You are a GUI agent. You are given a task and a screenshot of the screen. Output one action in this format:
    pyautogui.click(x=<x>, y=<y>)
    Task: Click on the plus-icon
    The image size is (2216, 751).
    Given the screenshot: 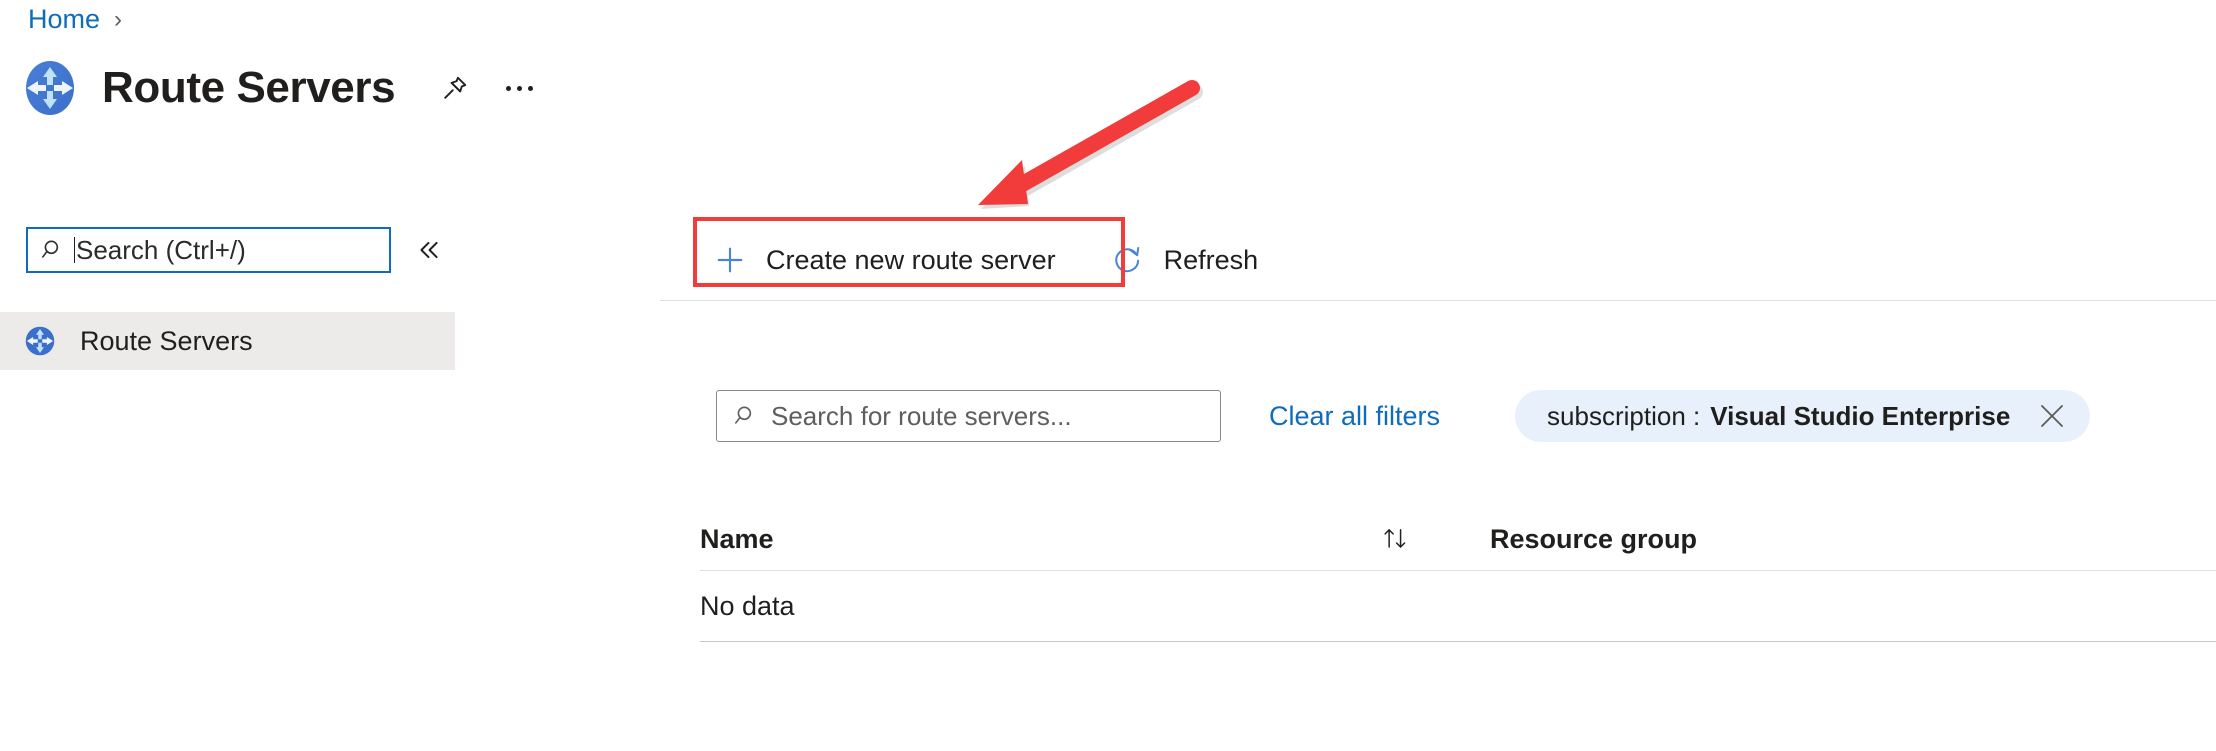 What is the action you would take?
    pyautogui.click(x=730, y=260)
    